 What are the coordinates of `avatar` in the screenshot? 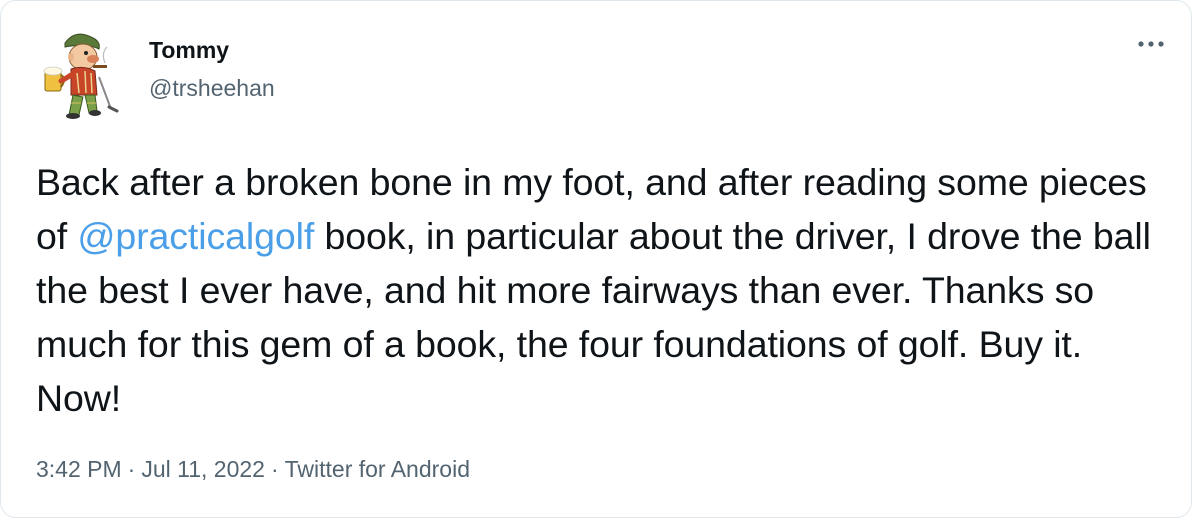 It's located at (80, 72).